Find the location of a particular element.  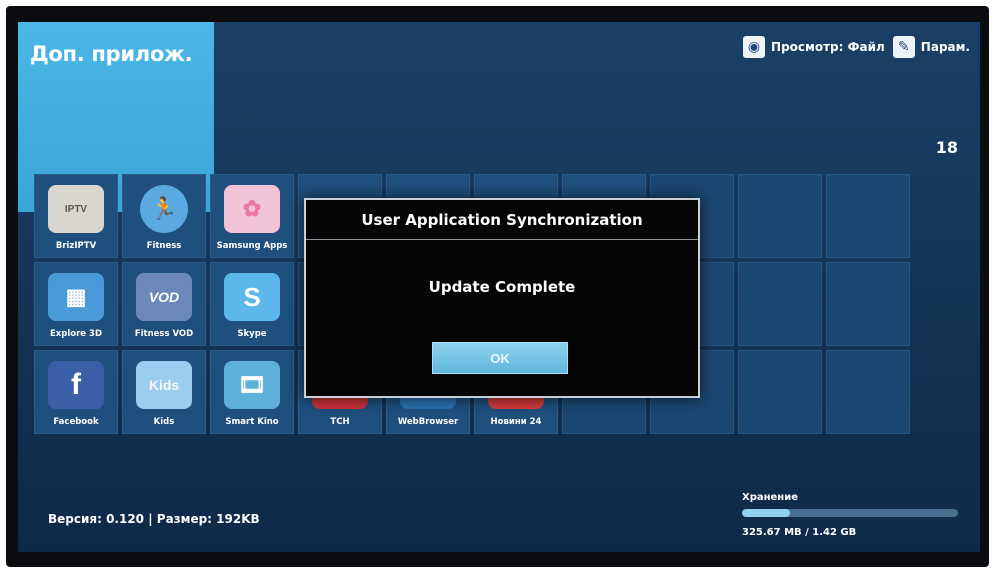

dialog-message: Update Complete is located at coordinates (502, 287).